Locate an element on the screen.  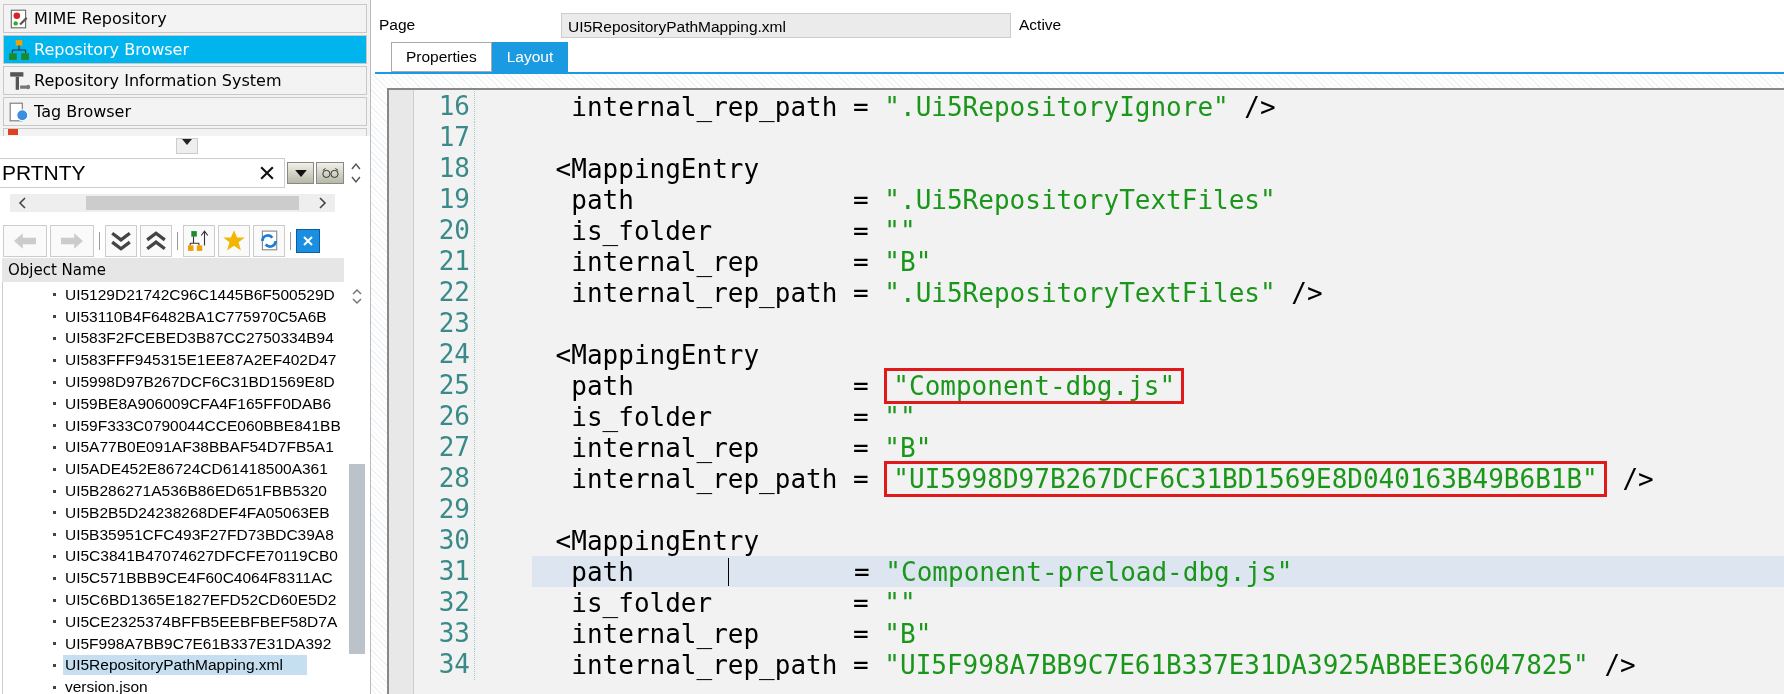
object-item: UI5CE2325374BFFB5EEBFBEF58D7A is located at coordinates (201, 621).